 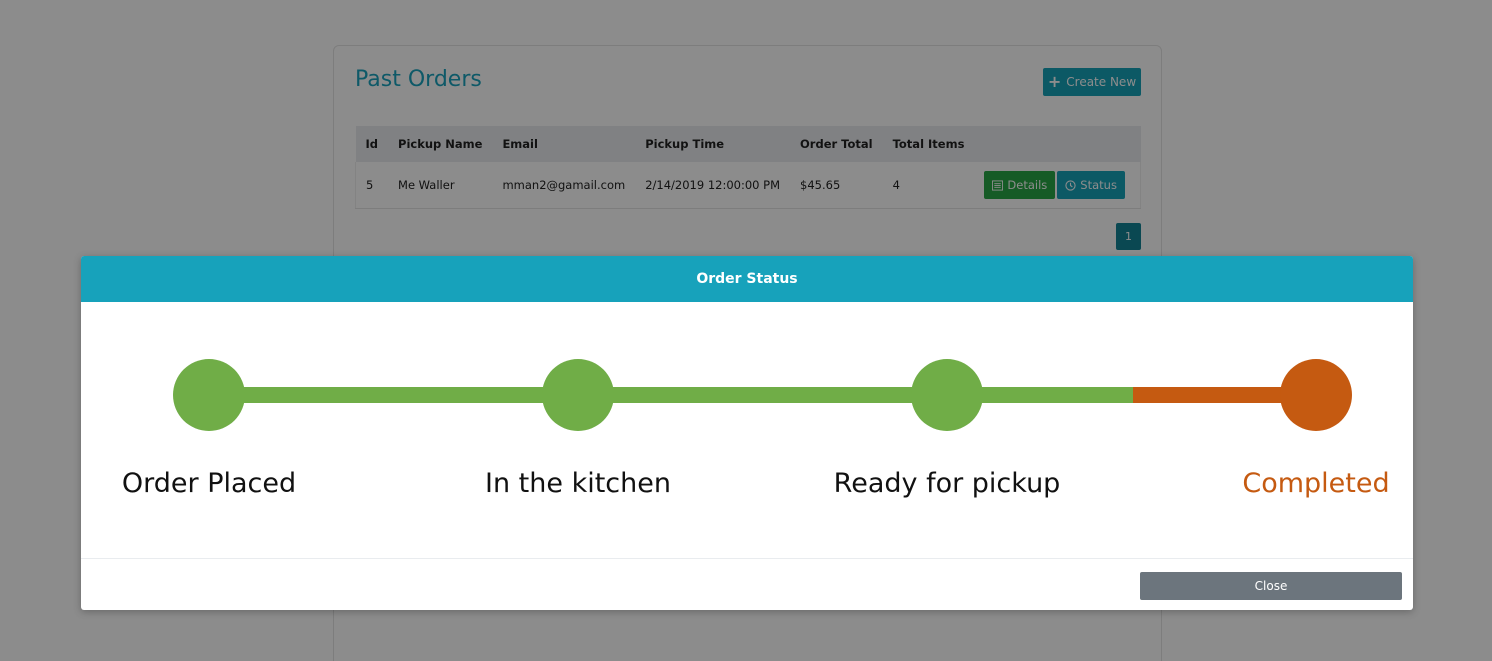 What do you see at coordinates (947, 483) in the screenshot?
I see `step-label-ready-for-pickup: Ready for pickup` at bounding box center [947, 483].